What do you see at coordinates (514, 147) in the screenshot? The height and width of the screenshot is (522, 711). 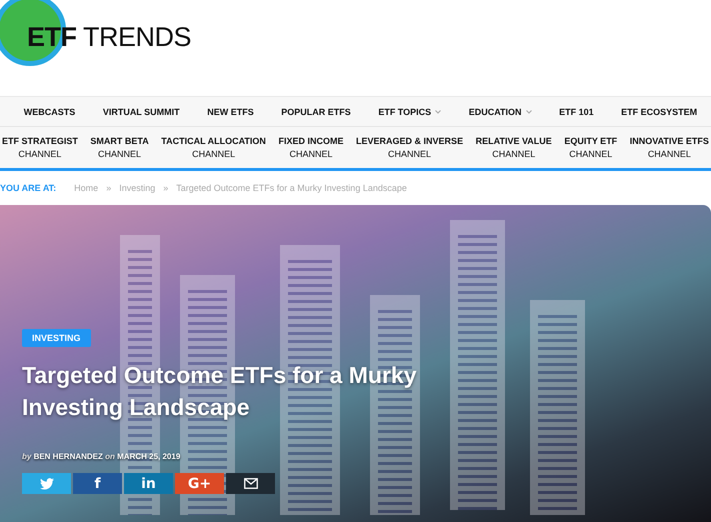 I see `channel-link: RELATIVE VALUE CHANNEL` at bounding box center [514, 147].